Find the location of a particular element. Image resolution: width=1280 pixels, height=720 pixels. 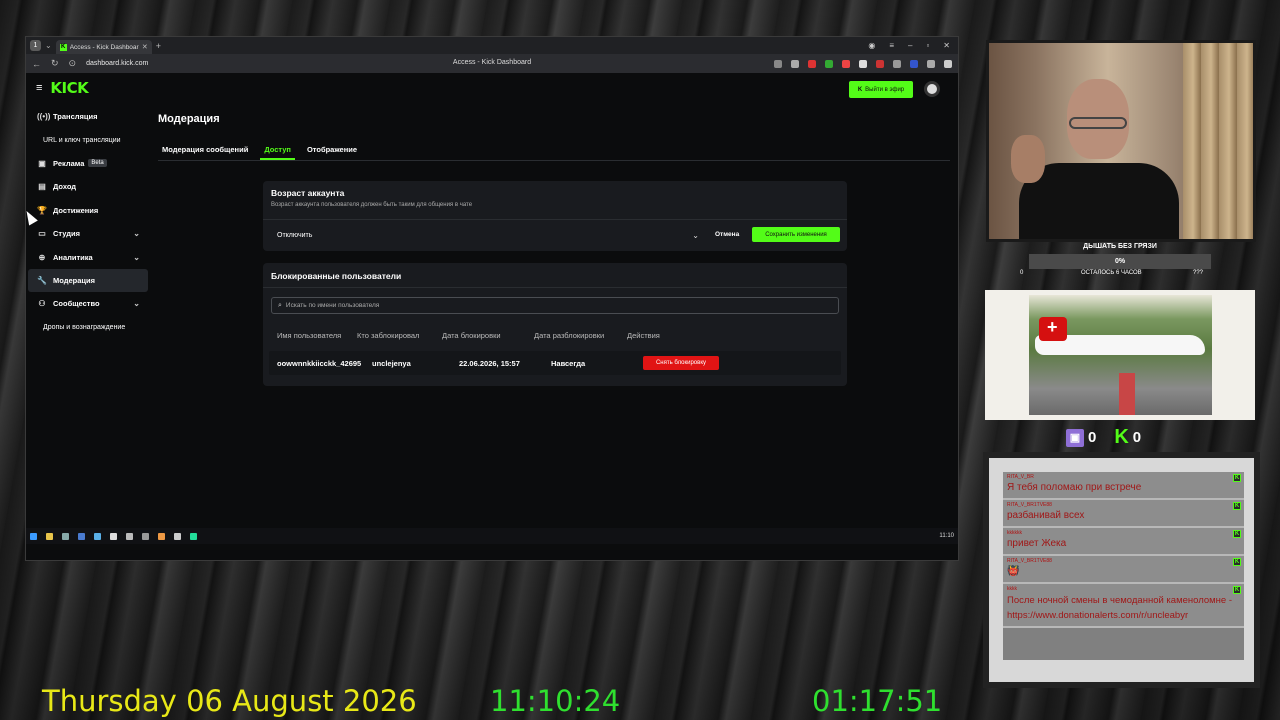

hamburger-menu-icon: ≡ is located at coordinates (39, 88).